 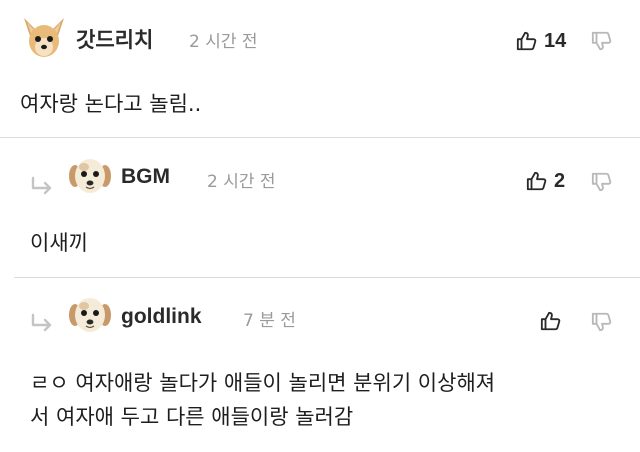 I want to click on comment-text: 이새끼, so click(x=59, y=243).